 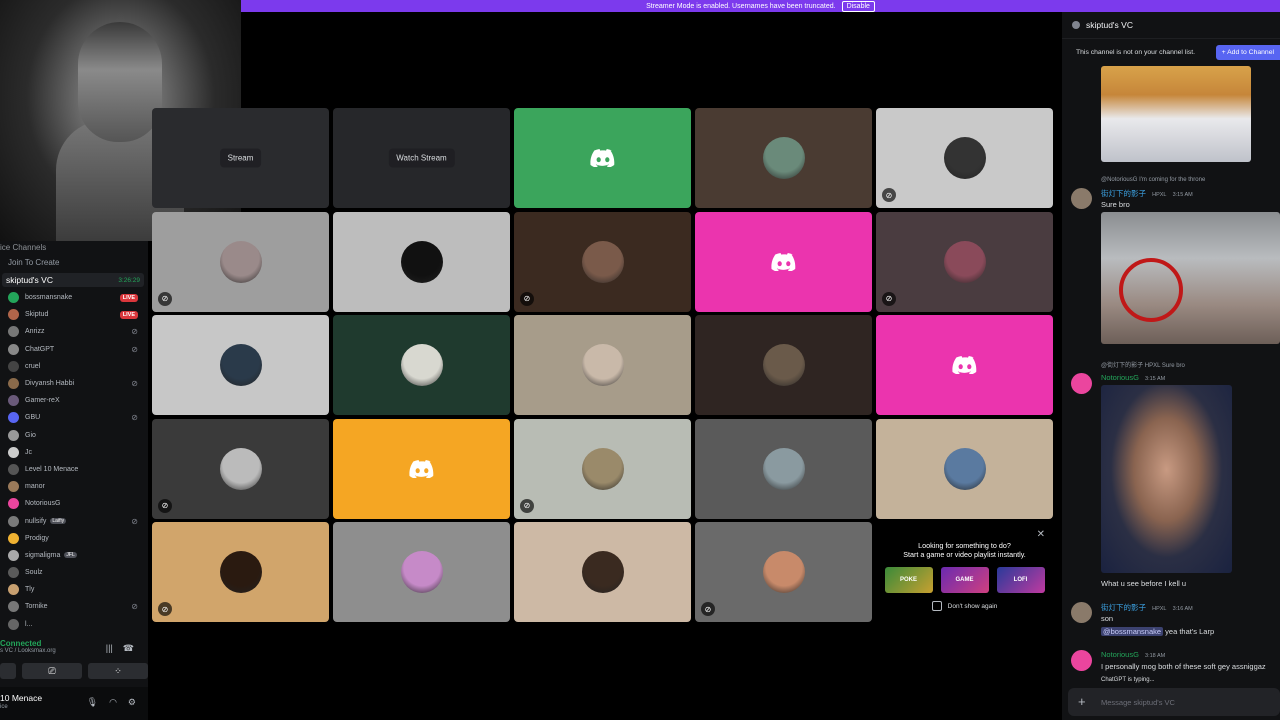 What do you see at coordinates (1133, 377) in the screenshot?
I see `message-author: NotoriousG 3:15 AM` at bounding box center [1133, 377].